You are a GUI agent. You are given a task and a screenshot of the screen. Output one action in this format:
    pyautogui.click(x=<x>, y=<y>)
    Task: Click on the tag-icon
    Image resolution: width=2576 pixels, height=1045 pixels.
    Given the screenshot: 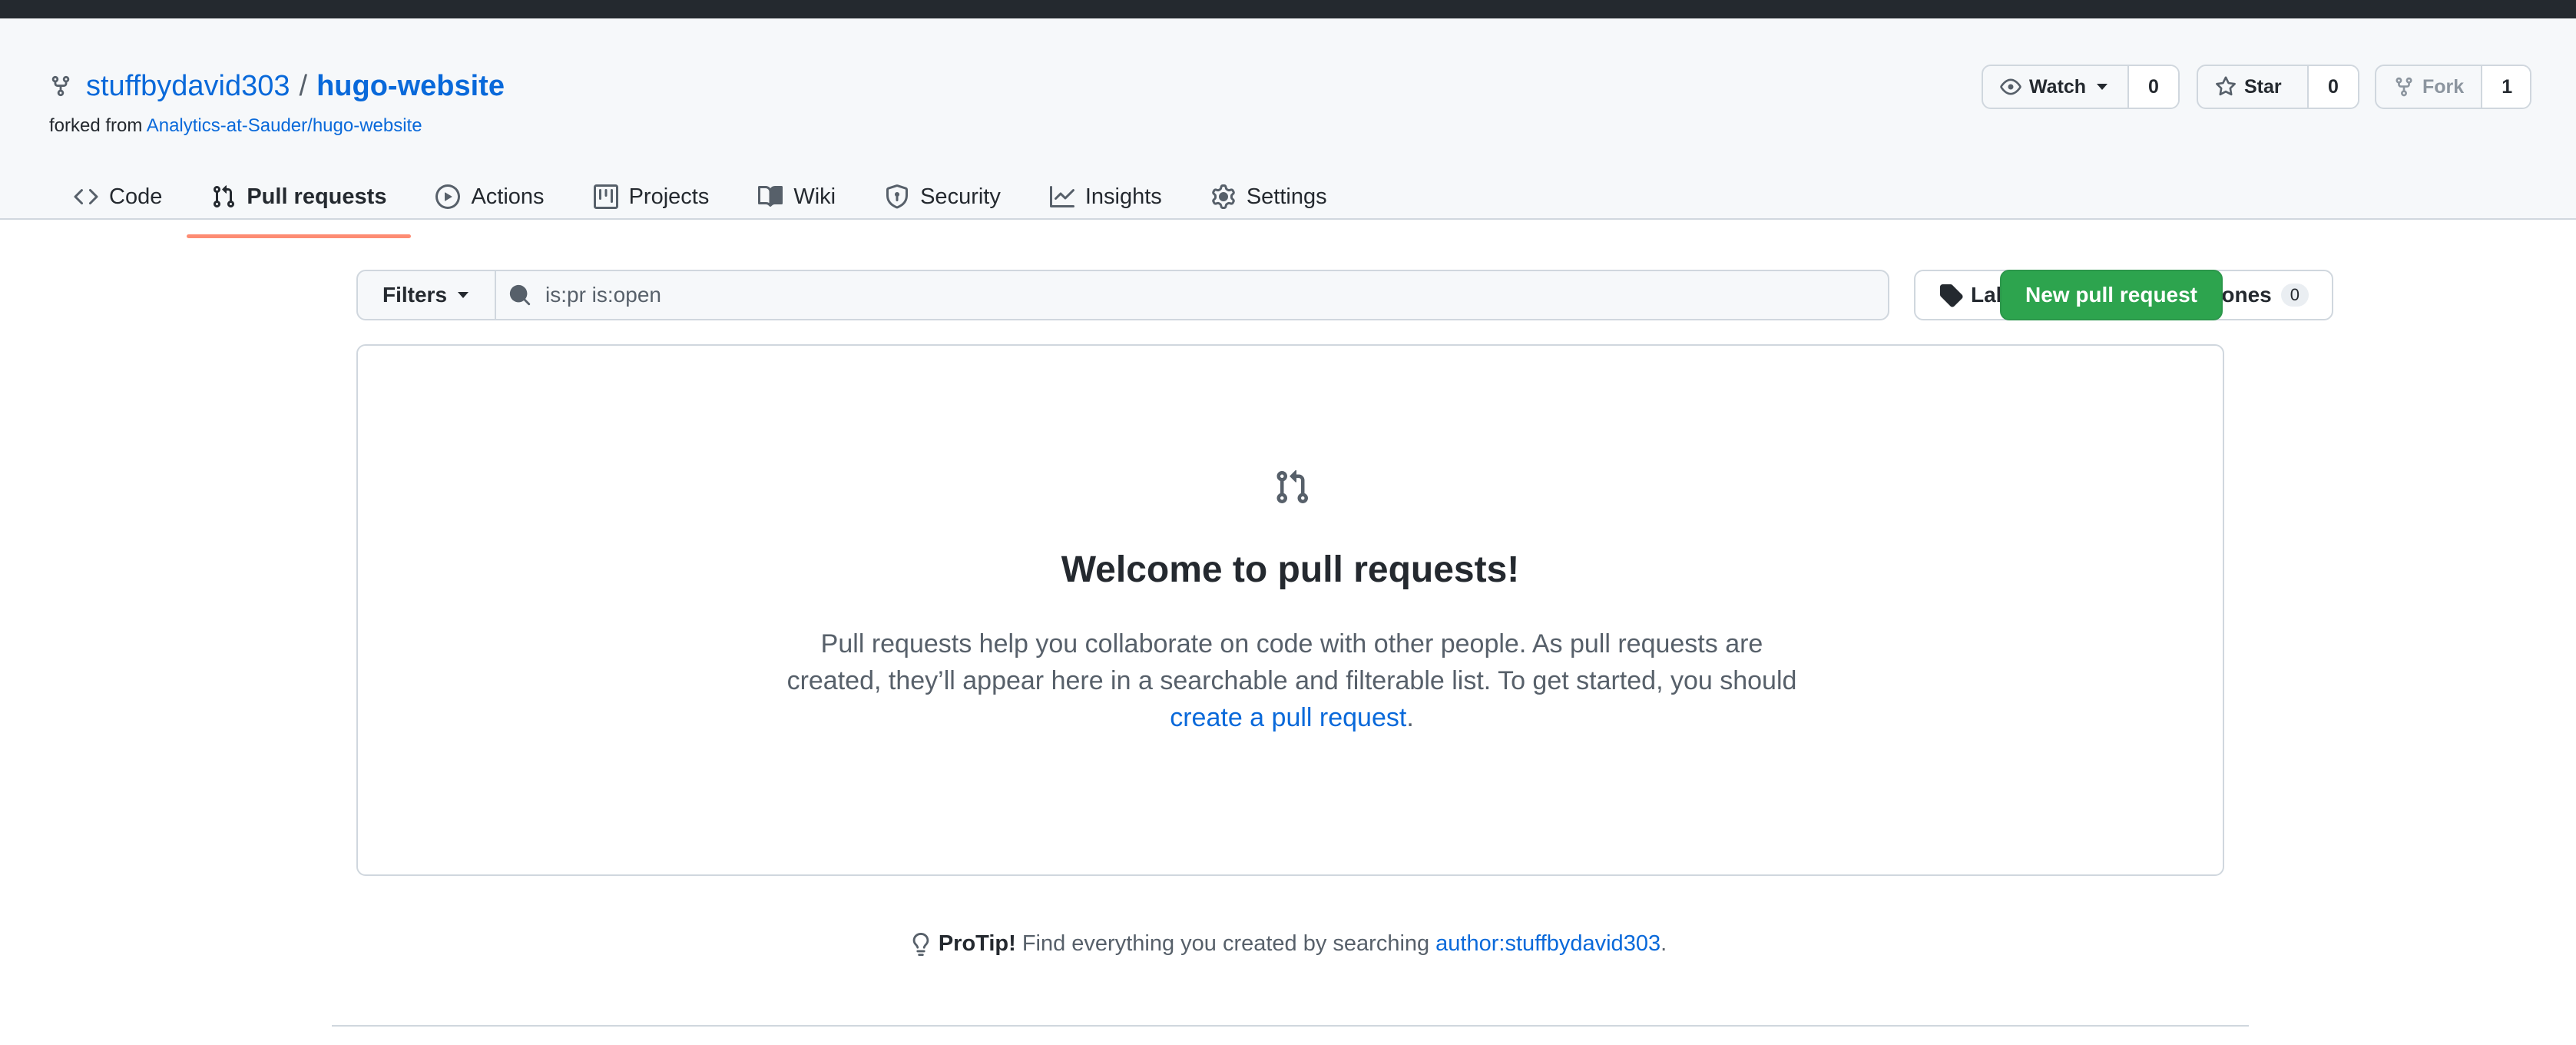 What is the action you would take?
    pyautogui.click(x=1951, y=295)
    